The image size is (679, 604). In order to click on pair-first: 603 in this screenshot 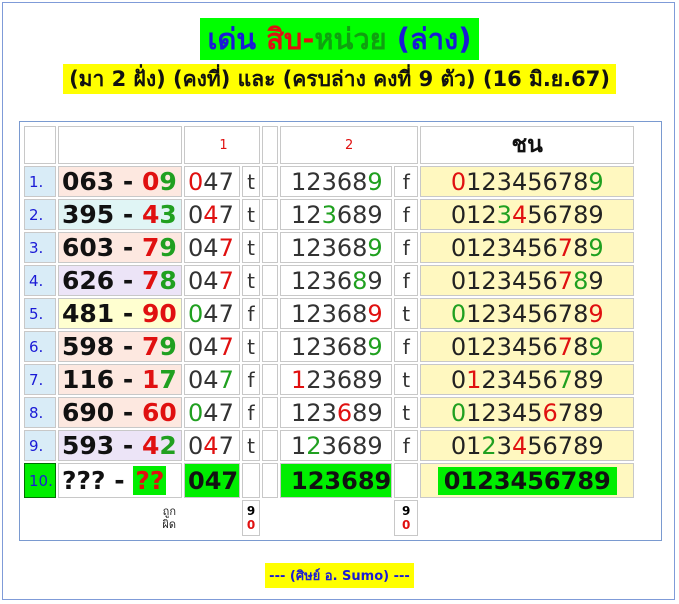, I will do `click(88, 247)`.